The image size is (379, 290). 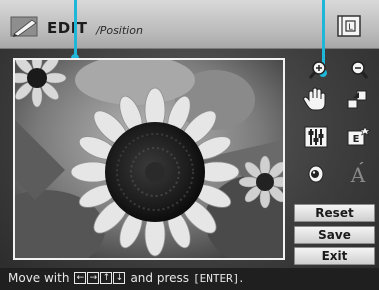 I want to click on enter-key-label: [ENTER], so click(x=216, y=278).